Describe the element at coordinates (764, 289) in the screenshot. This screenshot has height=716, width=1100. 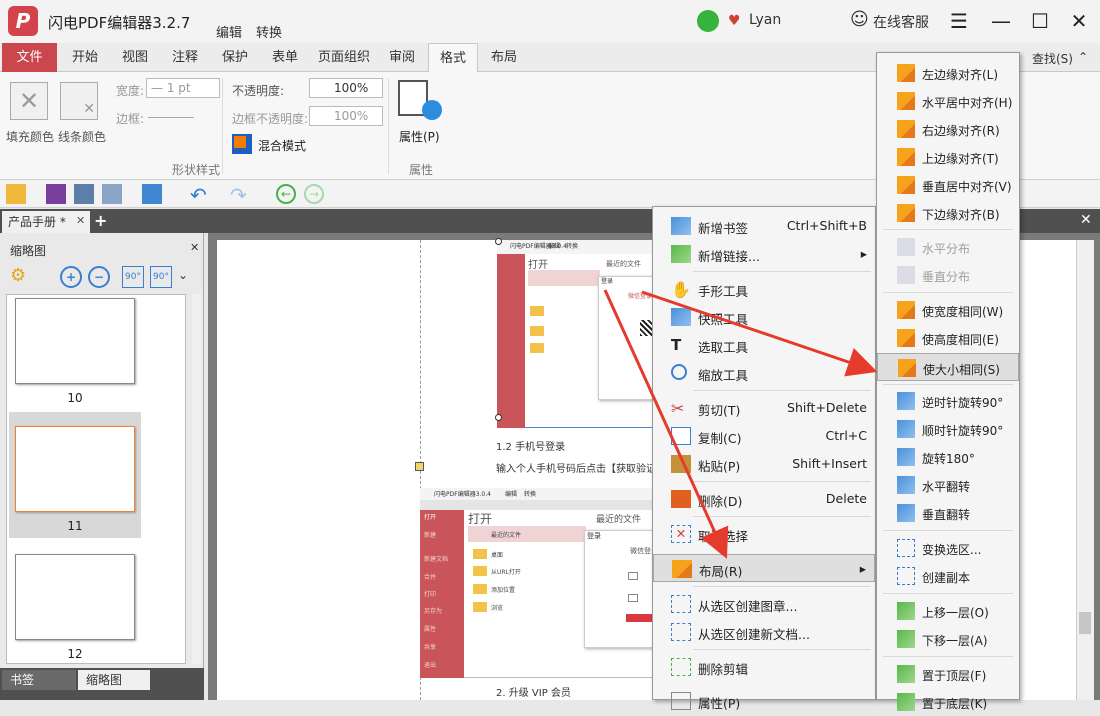
I see `ctx-hand-tool: ✋ 手形工具` at that location.